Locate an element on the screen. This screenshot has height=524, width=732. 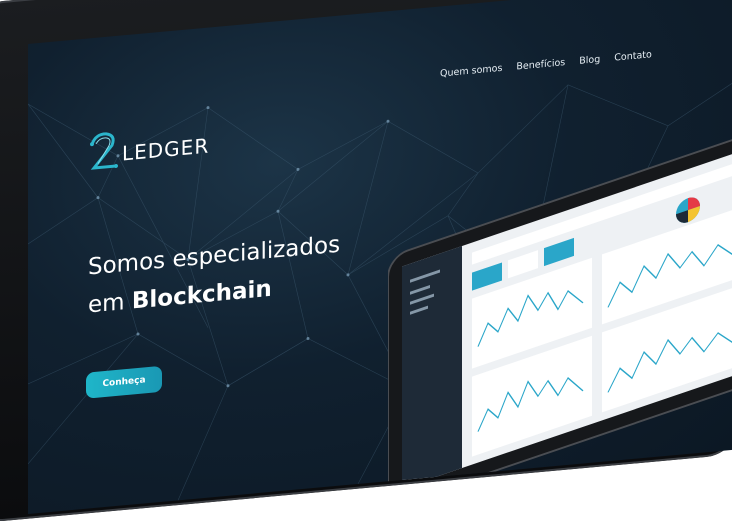
logo-2-icon is located at coordinates (104, 151).